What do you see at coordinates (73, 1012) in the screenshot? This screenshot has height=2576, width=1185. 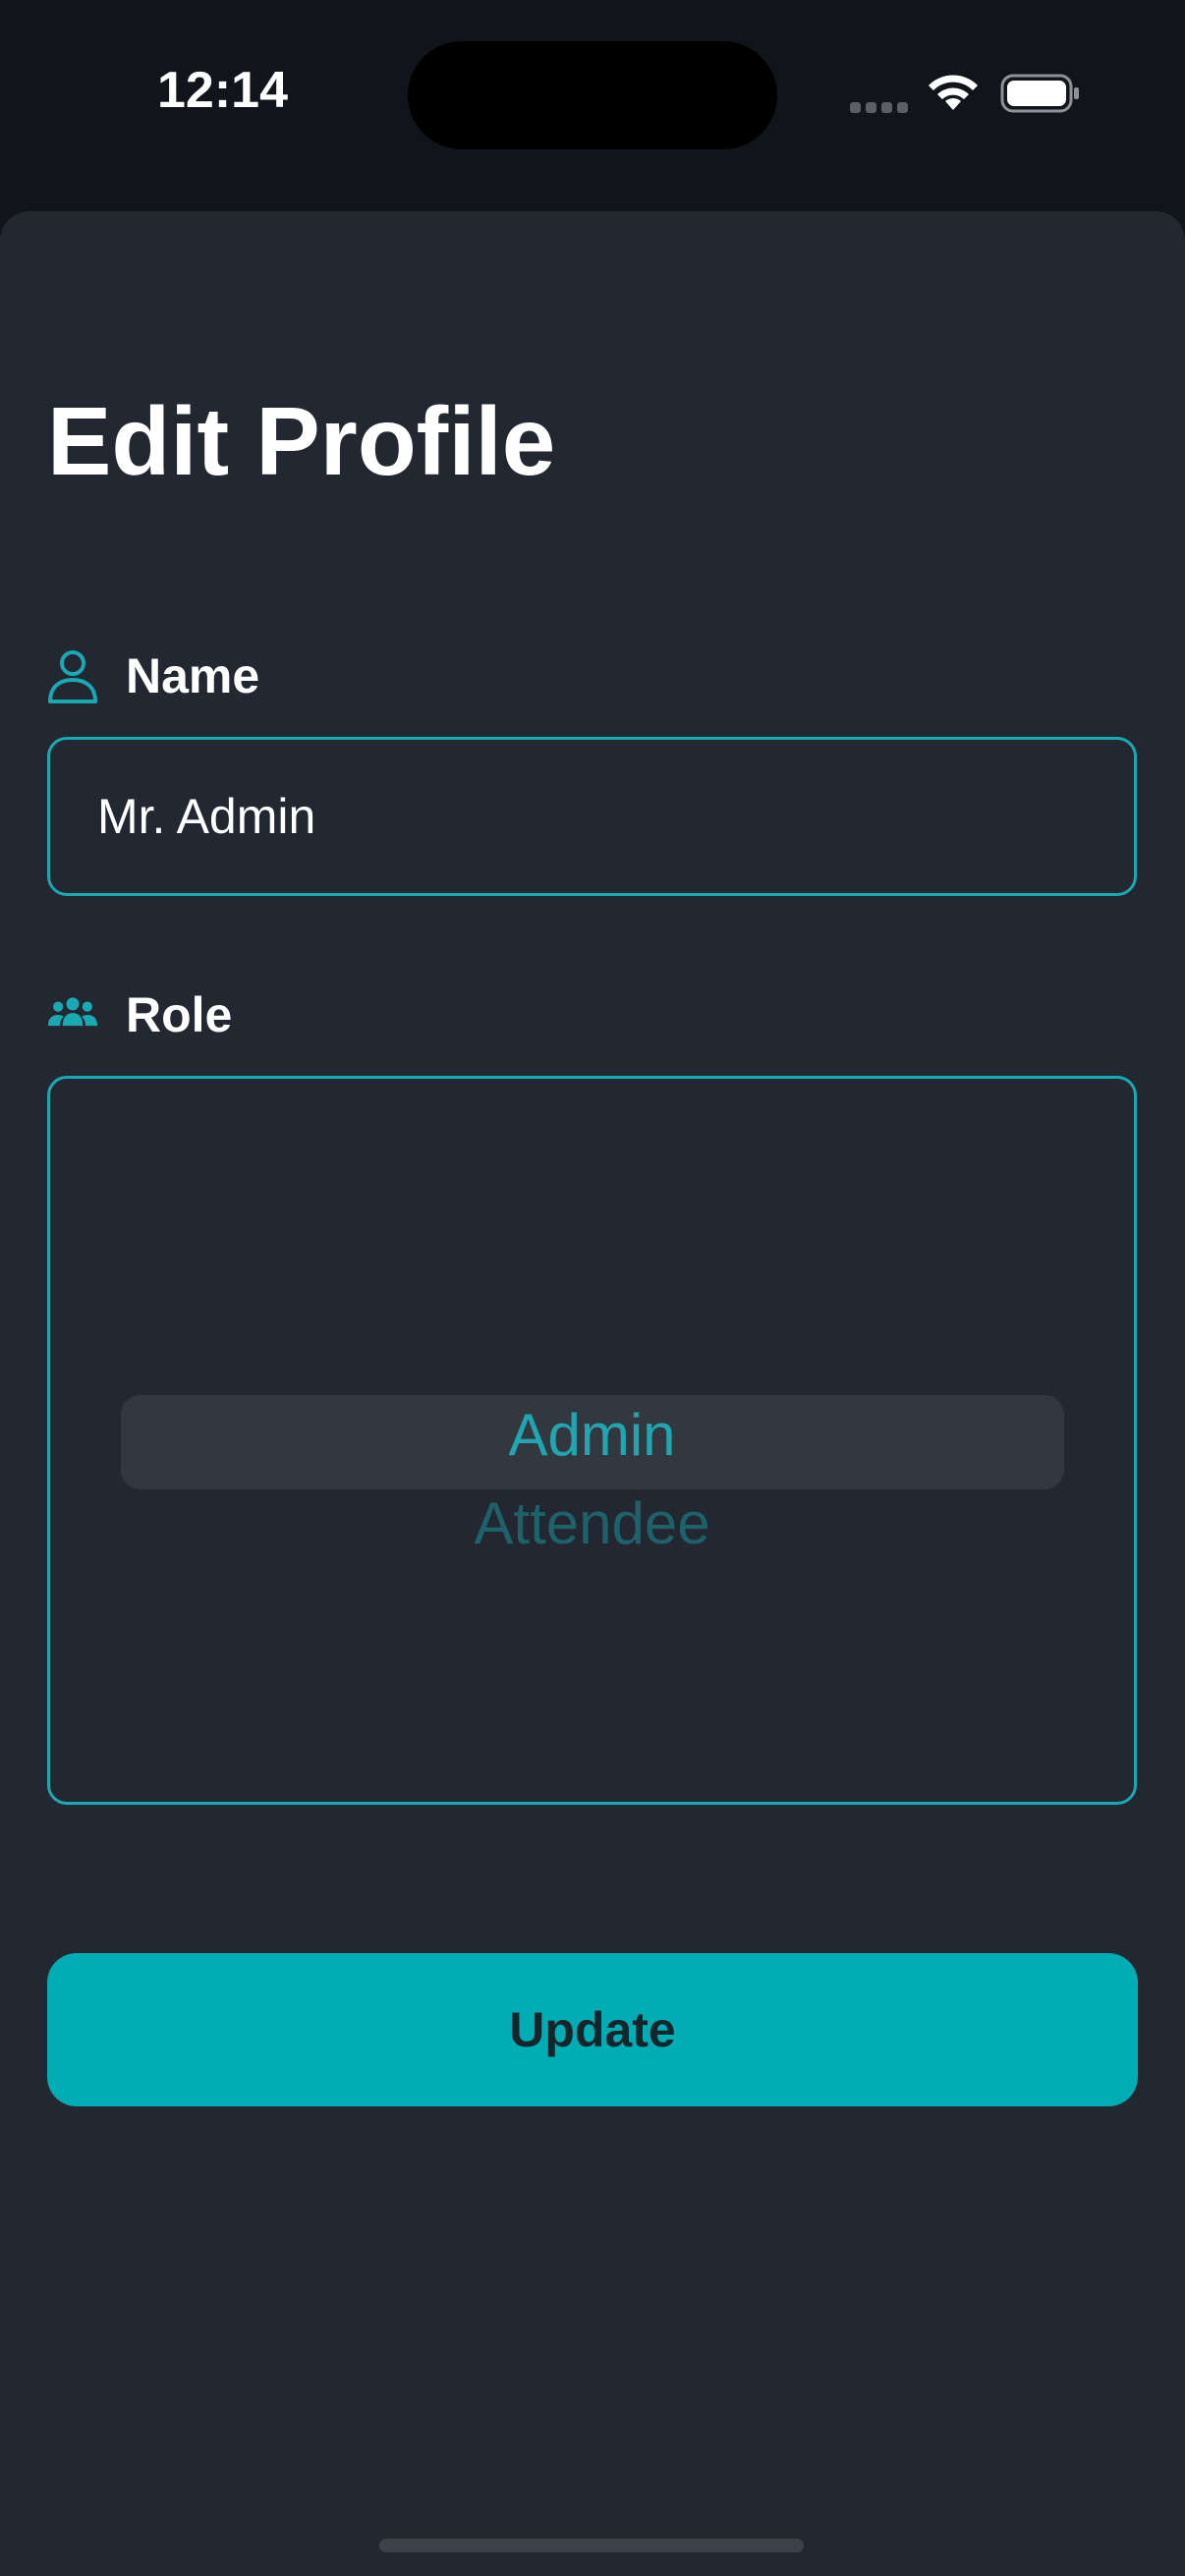 I see `people-group-icon` at bounding box center [73, 1012].